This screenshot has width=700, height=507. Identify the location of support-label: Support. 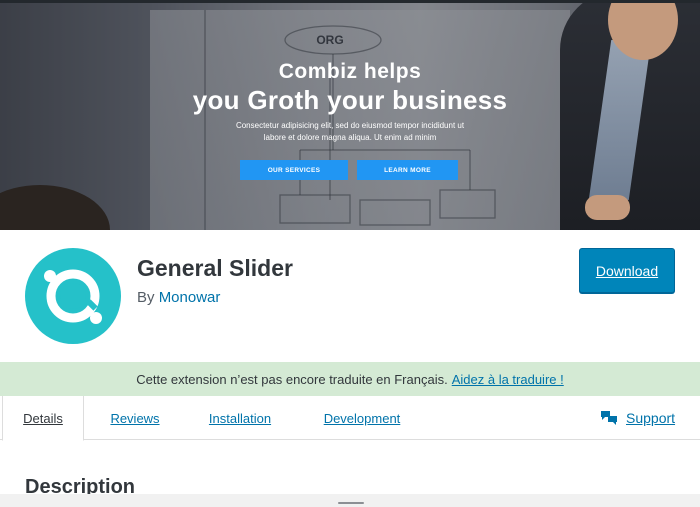
(651, 418).